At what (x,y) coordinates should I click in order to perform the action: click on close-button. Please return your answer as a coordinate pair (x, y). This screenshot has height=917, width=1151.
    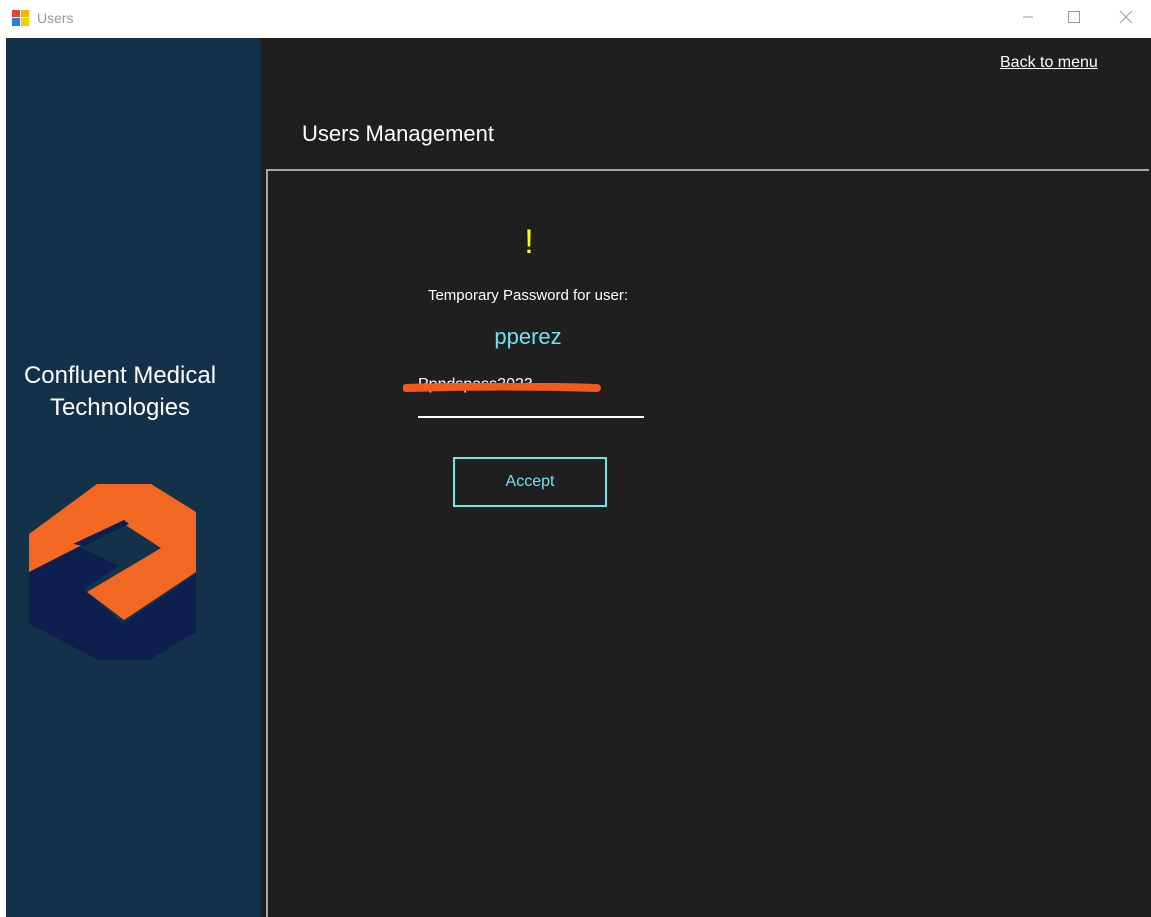
    Looking at the image, I should click on (1126, 17).